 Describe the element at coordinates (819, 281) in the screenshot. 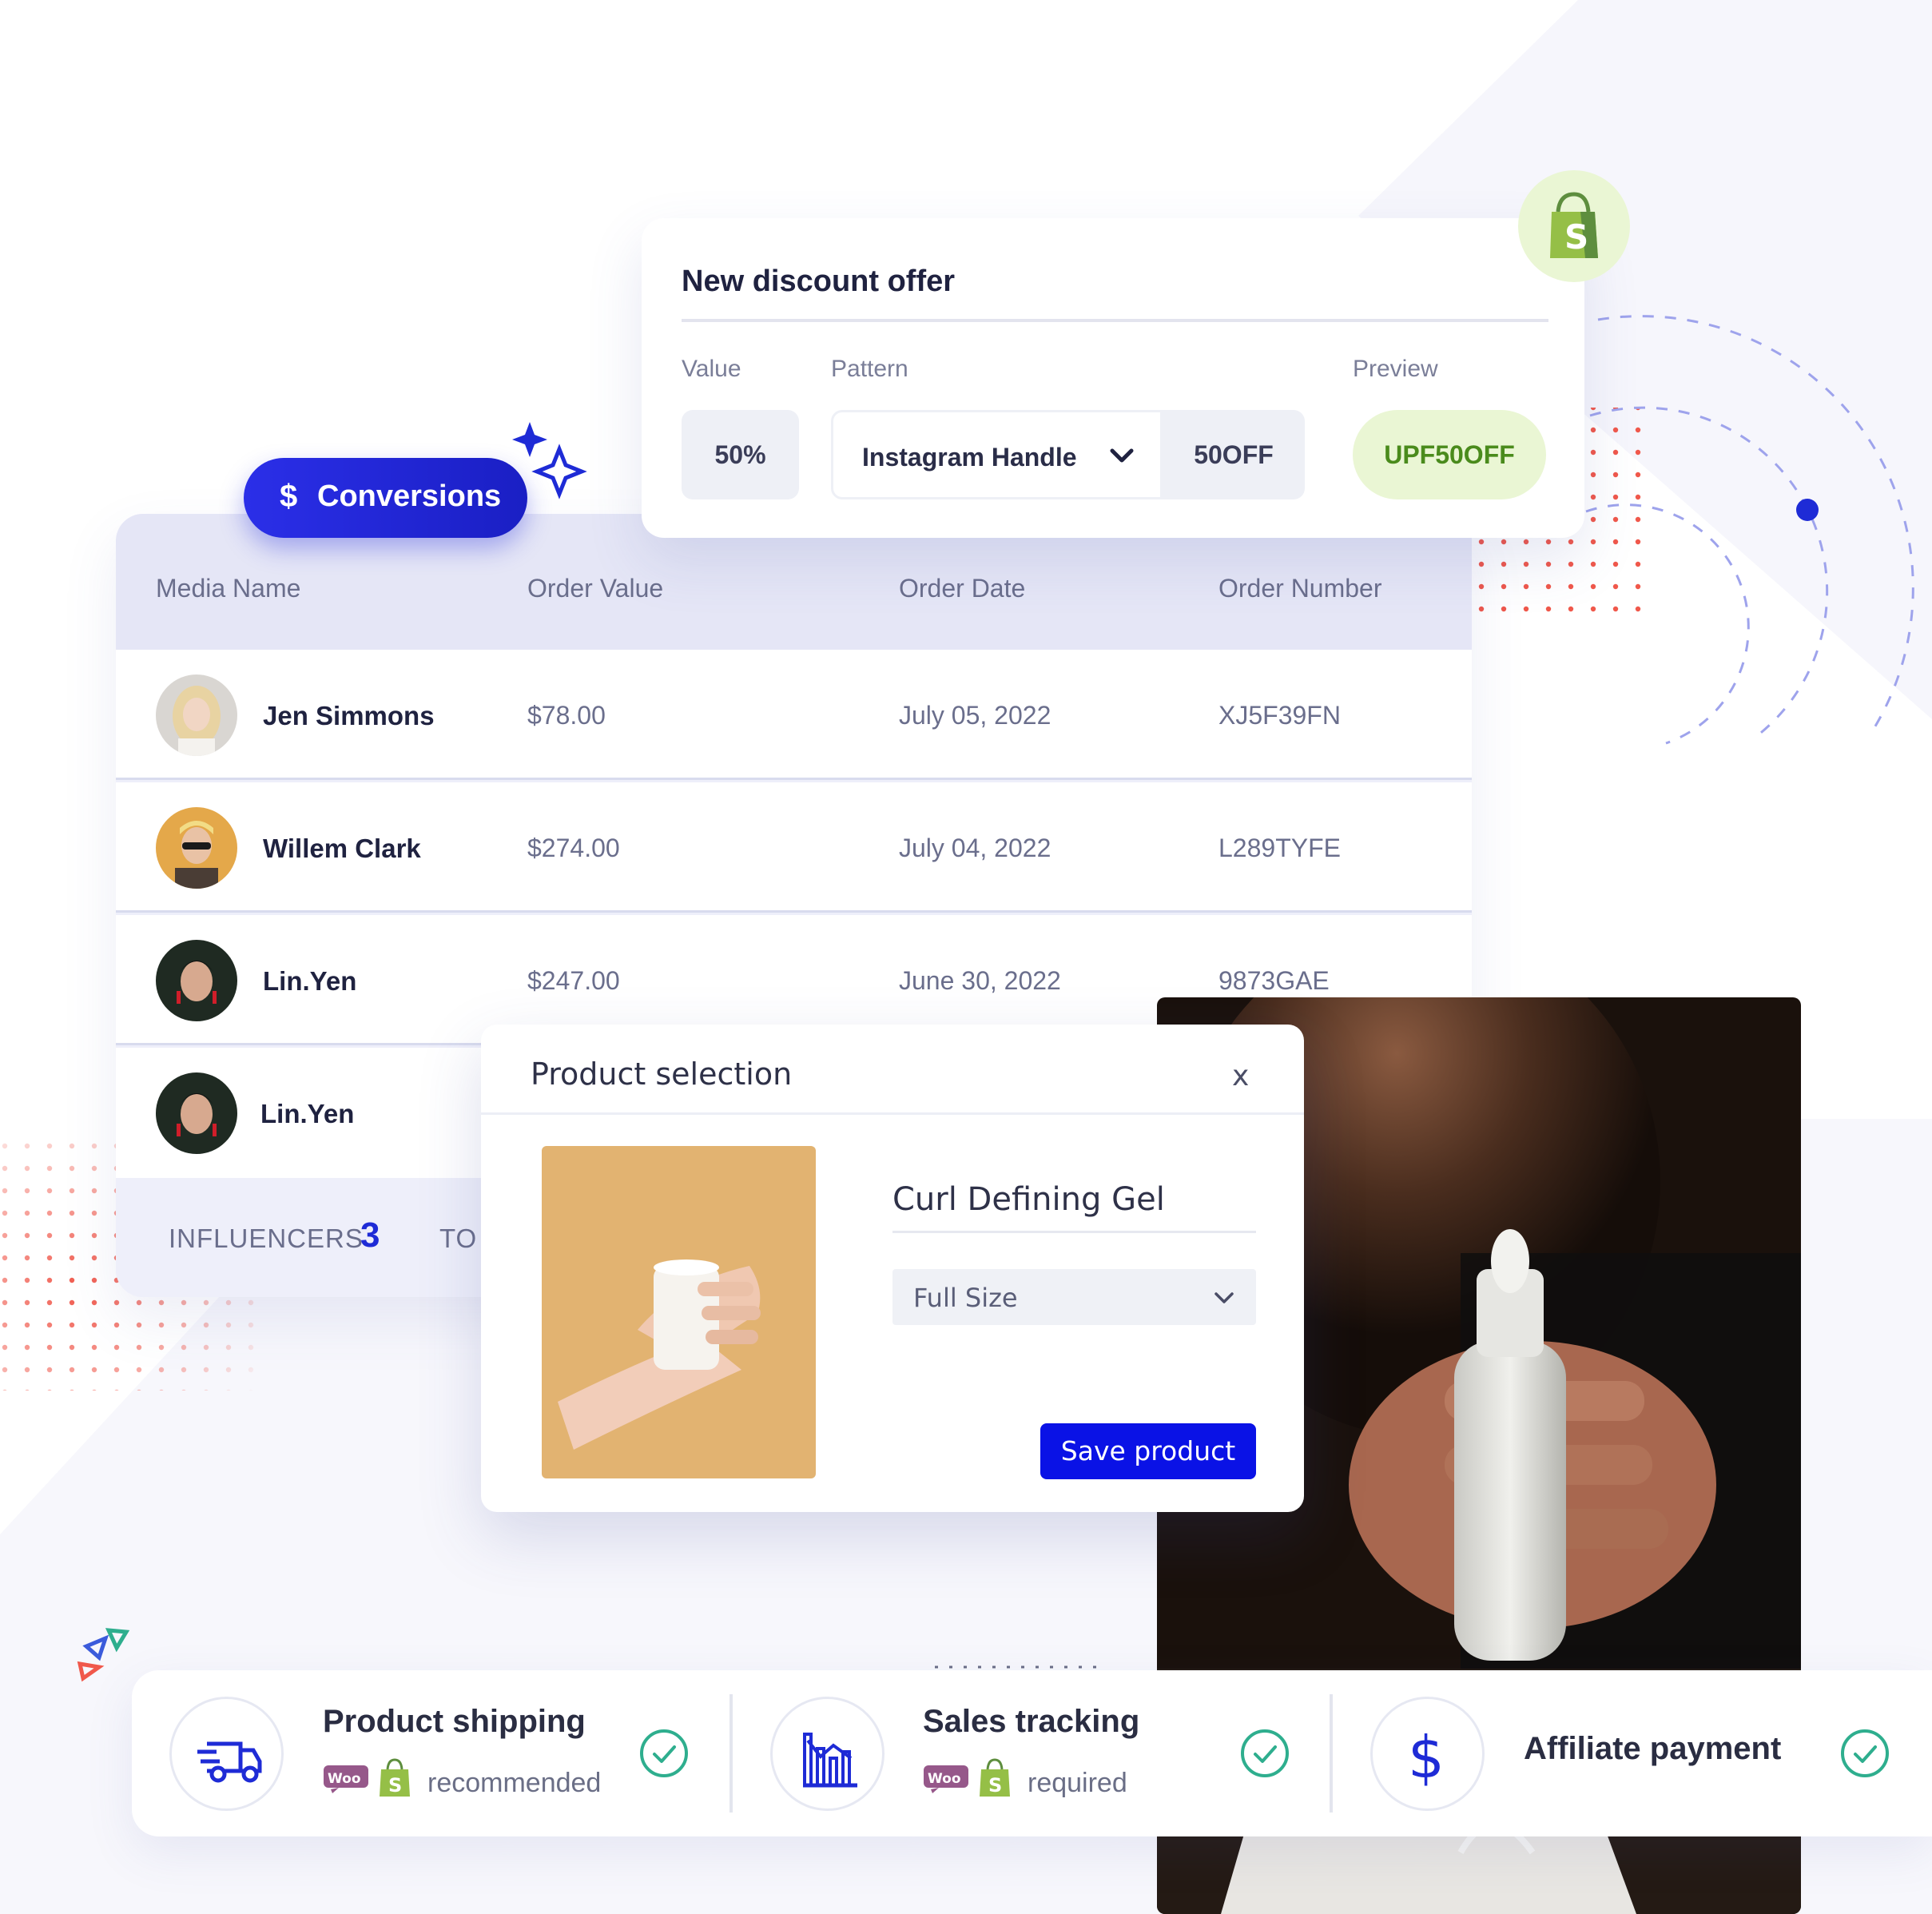

I see `discount-title: New discount offer` at that location.